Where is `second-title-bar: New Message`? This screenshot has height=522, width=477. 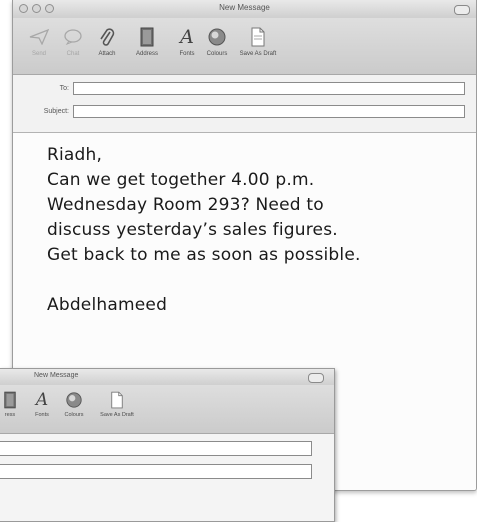
second-title-bar: New Message is located at coordinates (167, 377).